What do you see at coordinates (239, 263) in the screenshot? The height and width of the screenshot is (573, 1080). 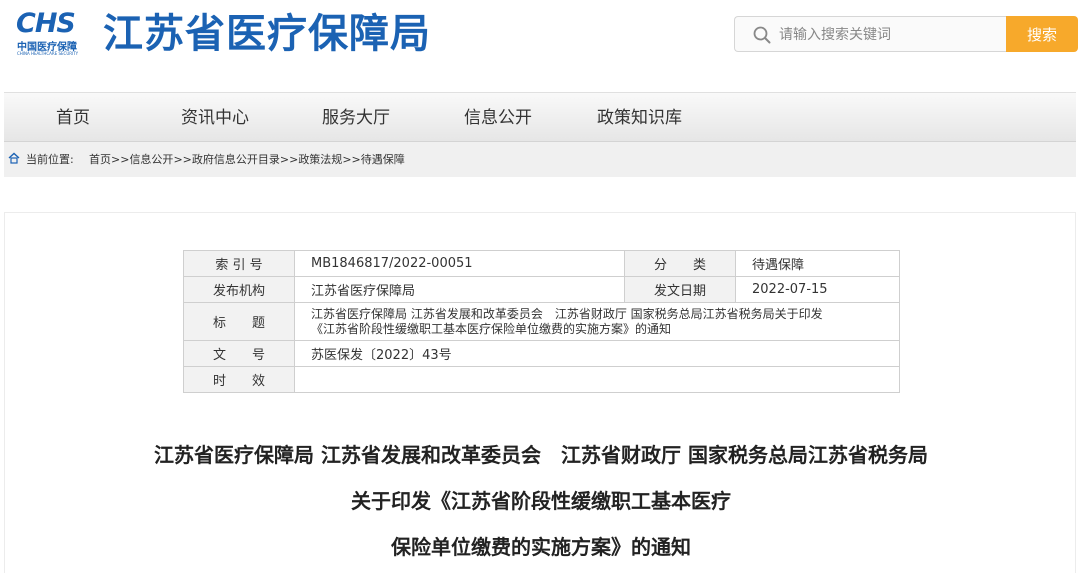 I see `index-label: 索 引 号` at bounding box center [239, 263].